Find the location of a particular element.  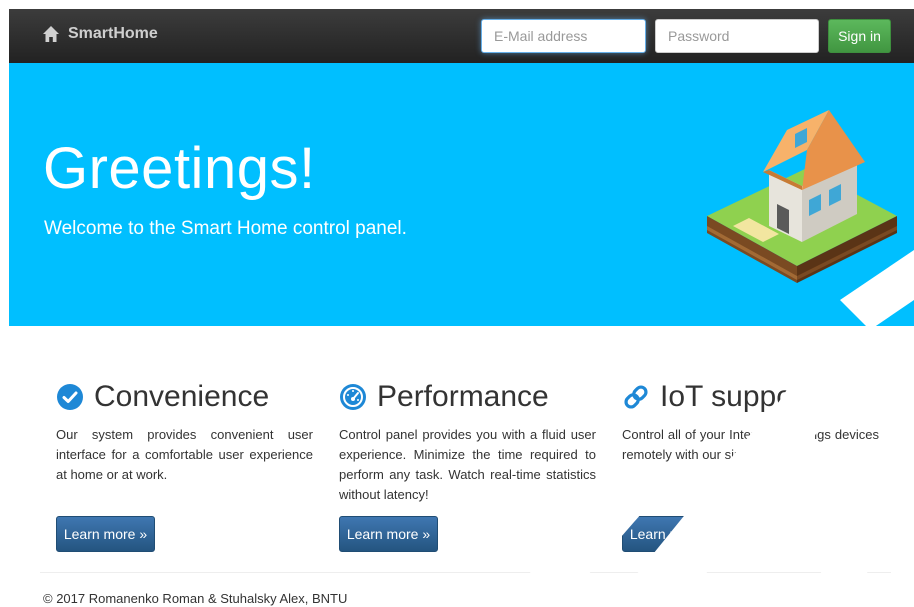

brand-name: SmartHome is located at coordinates (113, 33).